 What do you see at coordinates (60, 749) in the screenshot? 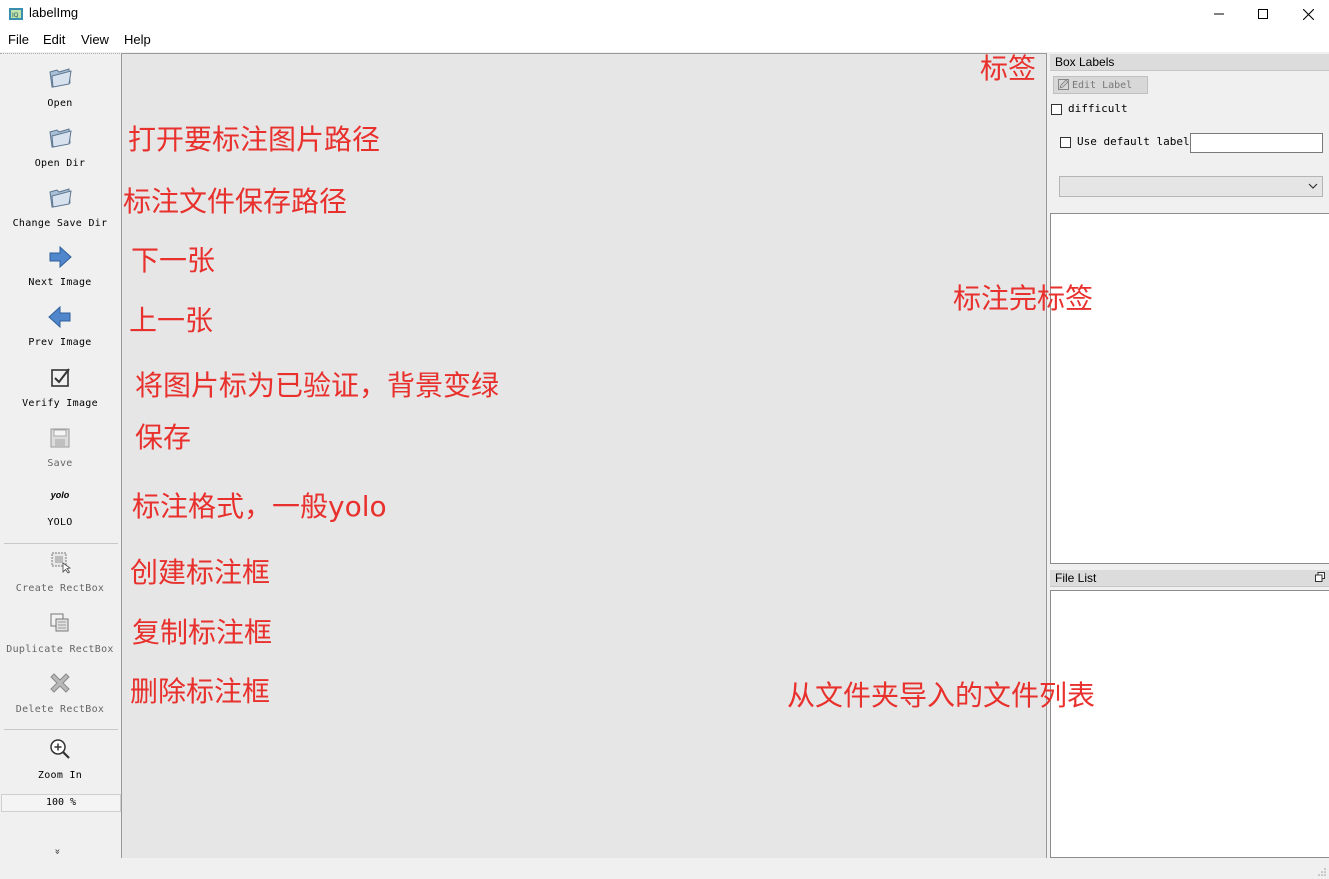
I see `zoom-in-icon` at bounding box center [60, 749].